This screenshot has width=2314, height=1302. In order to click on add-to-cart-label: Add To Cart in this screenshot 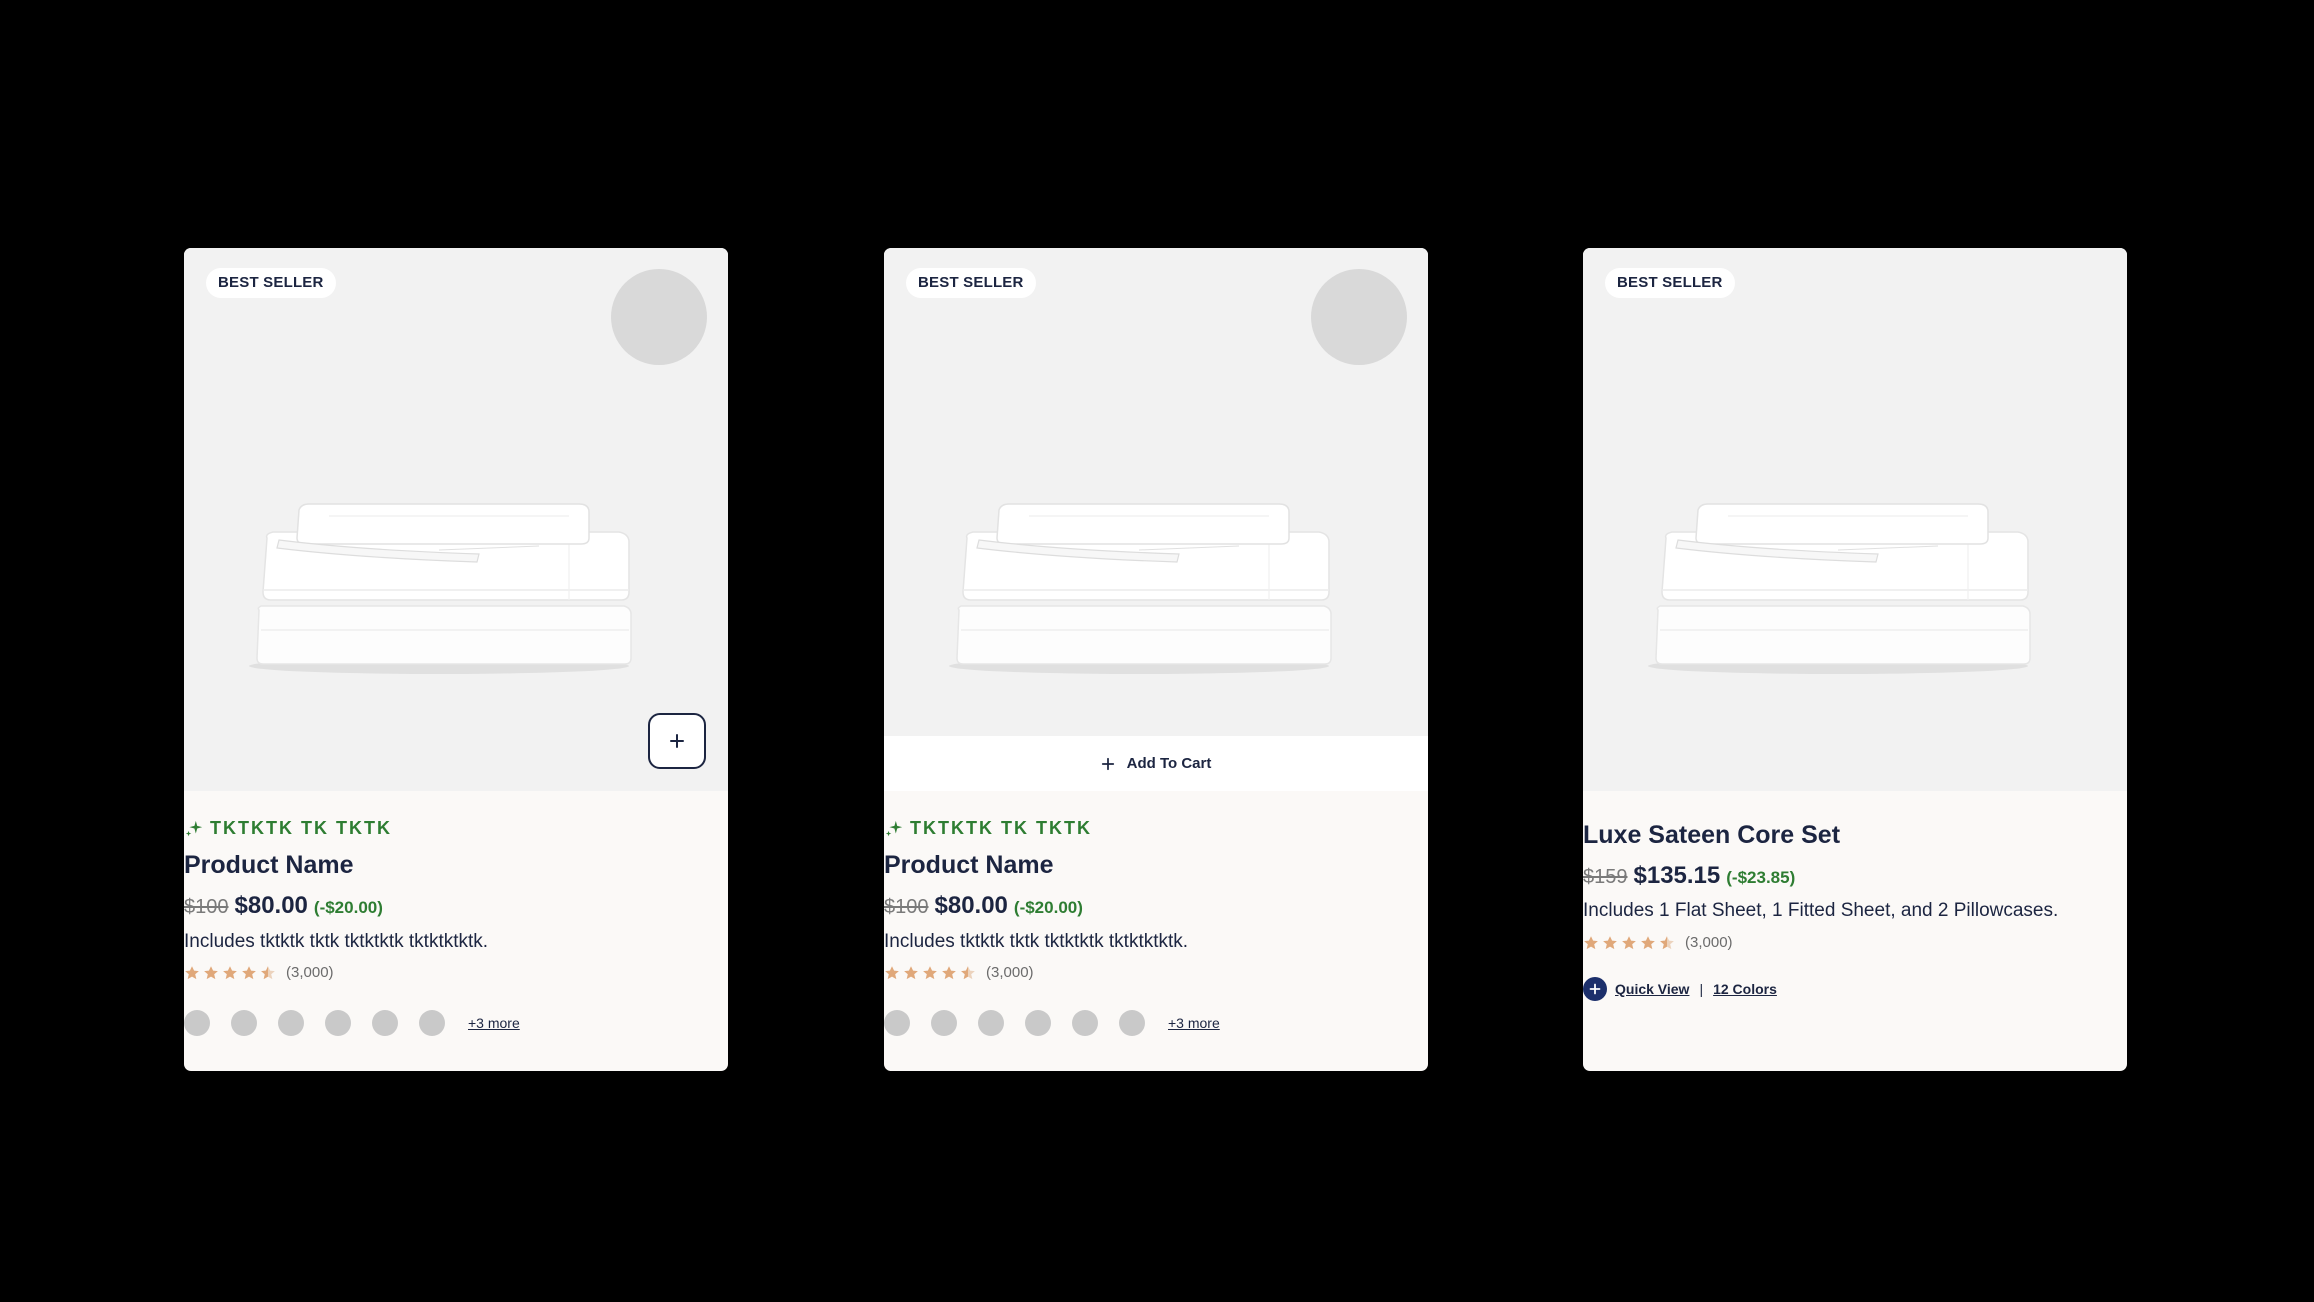, I will do `click(1169, 763)`.